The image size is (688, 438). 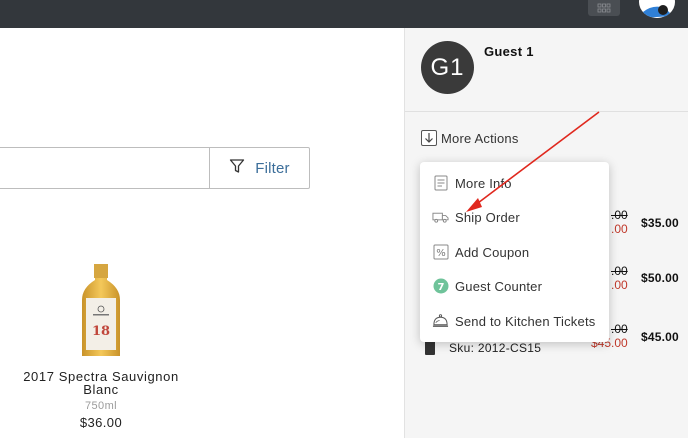 I want to click on wine-bottle-image: 18, so click(x=101, y=310).